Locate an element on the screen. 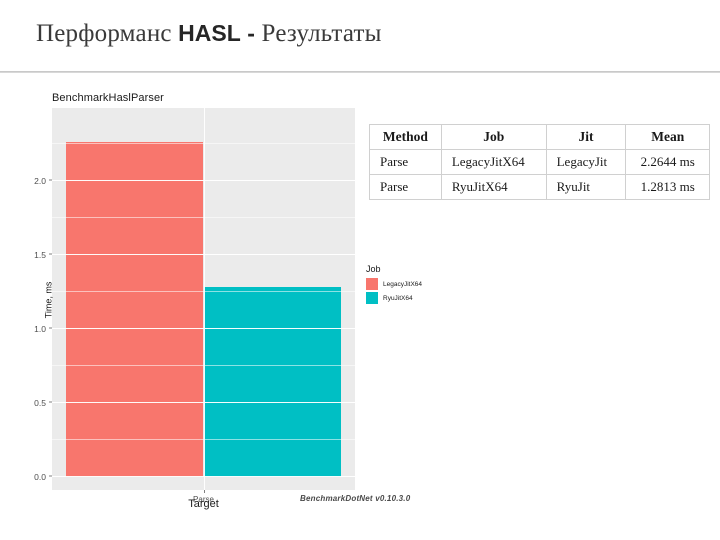  title-divider is located at coordinates (360, 72).